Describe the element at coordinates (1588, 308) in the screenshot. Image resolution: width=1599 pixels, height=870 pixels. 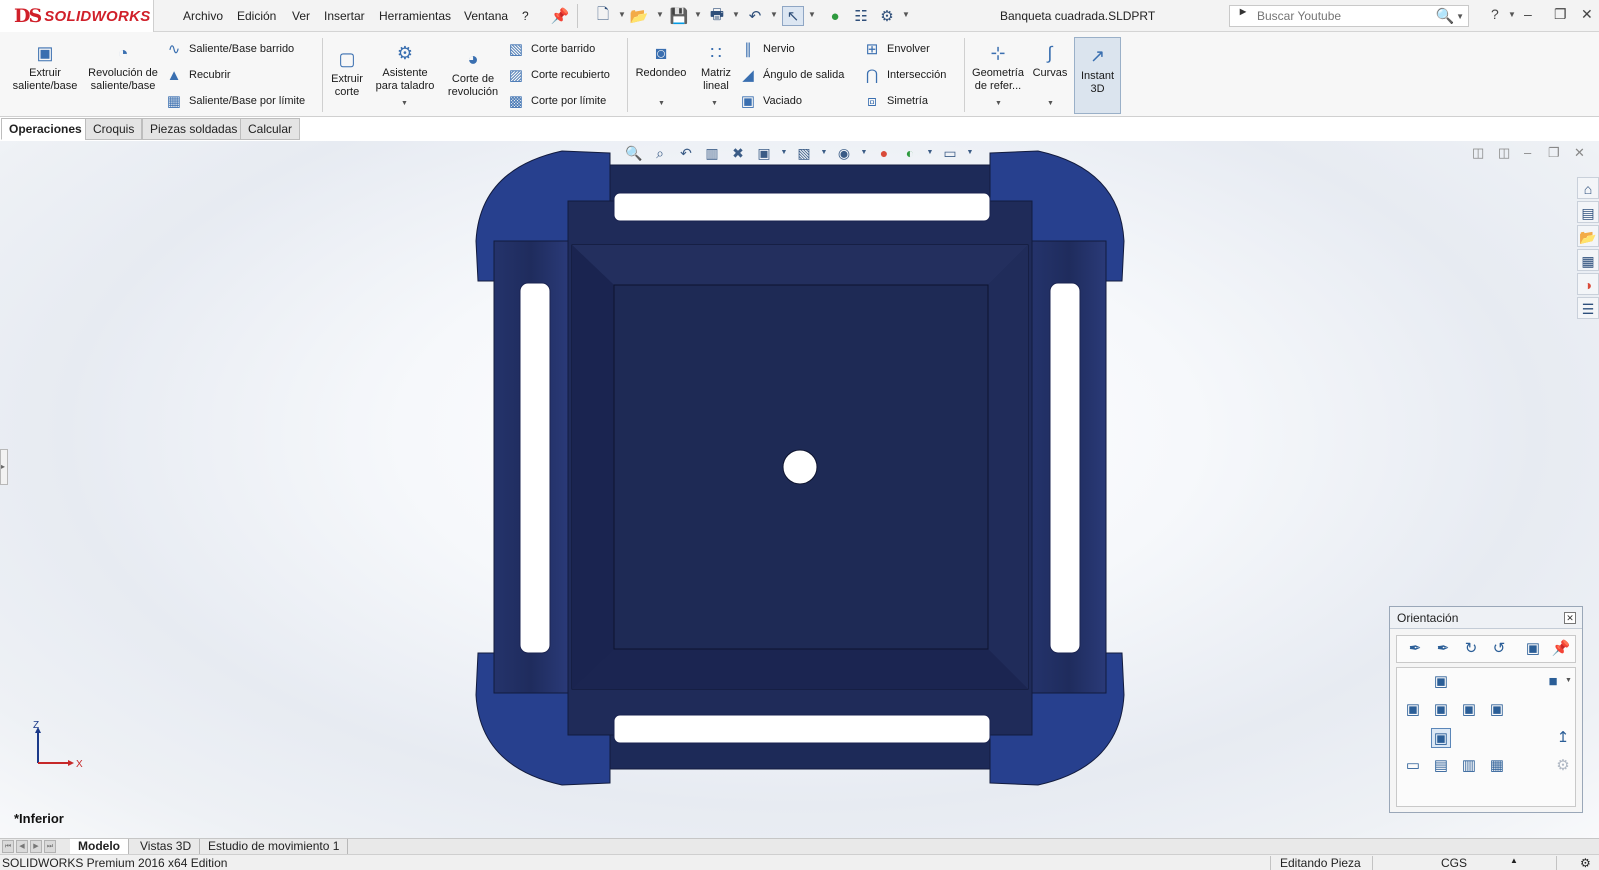
I see `custom-properties-icon: ☰` at that location.